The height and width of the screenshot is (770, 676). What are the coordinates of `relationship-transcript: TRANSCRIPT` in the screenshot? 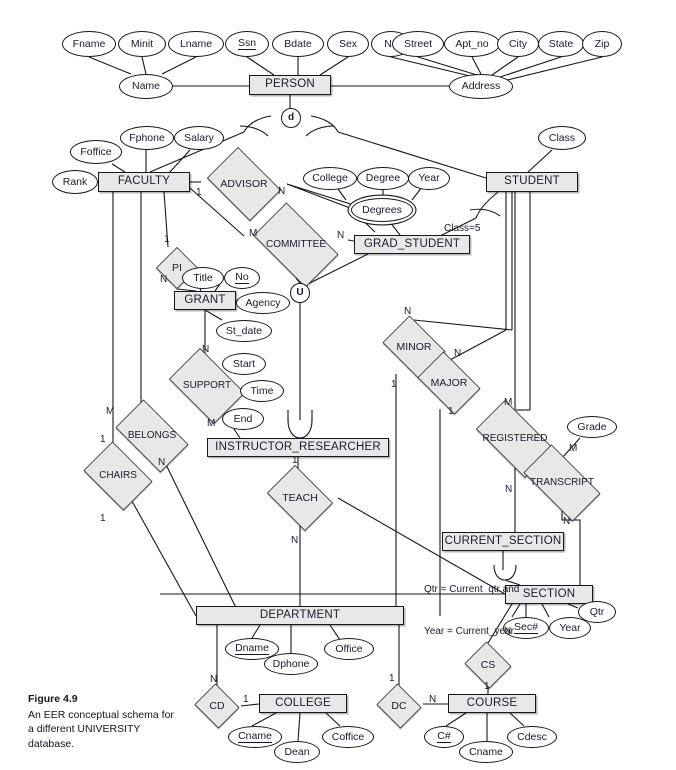 It's located at (562, 483).